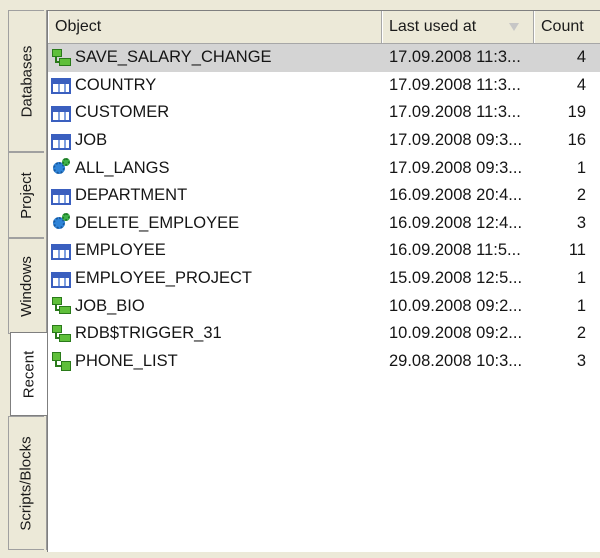  I want to click on count-cell: 11, so click(577, 250).